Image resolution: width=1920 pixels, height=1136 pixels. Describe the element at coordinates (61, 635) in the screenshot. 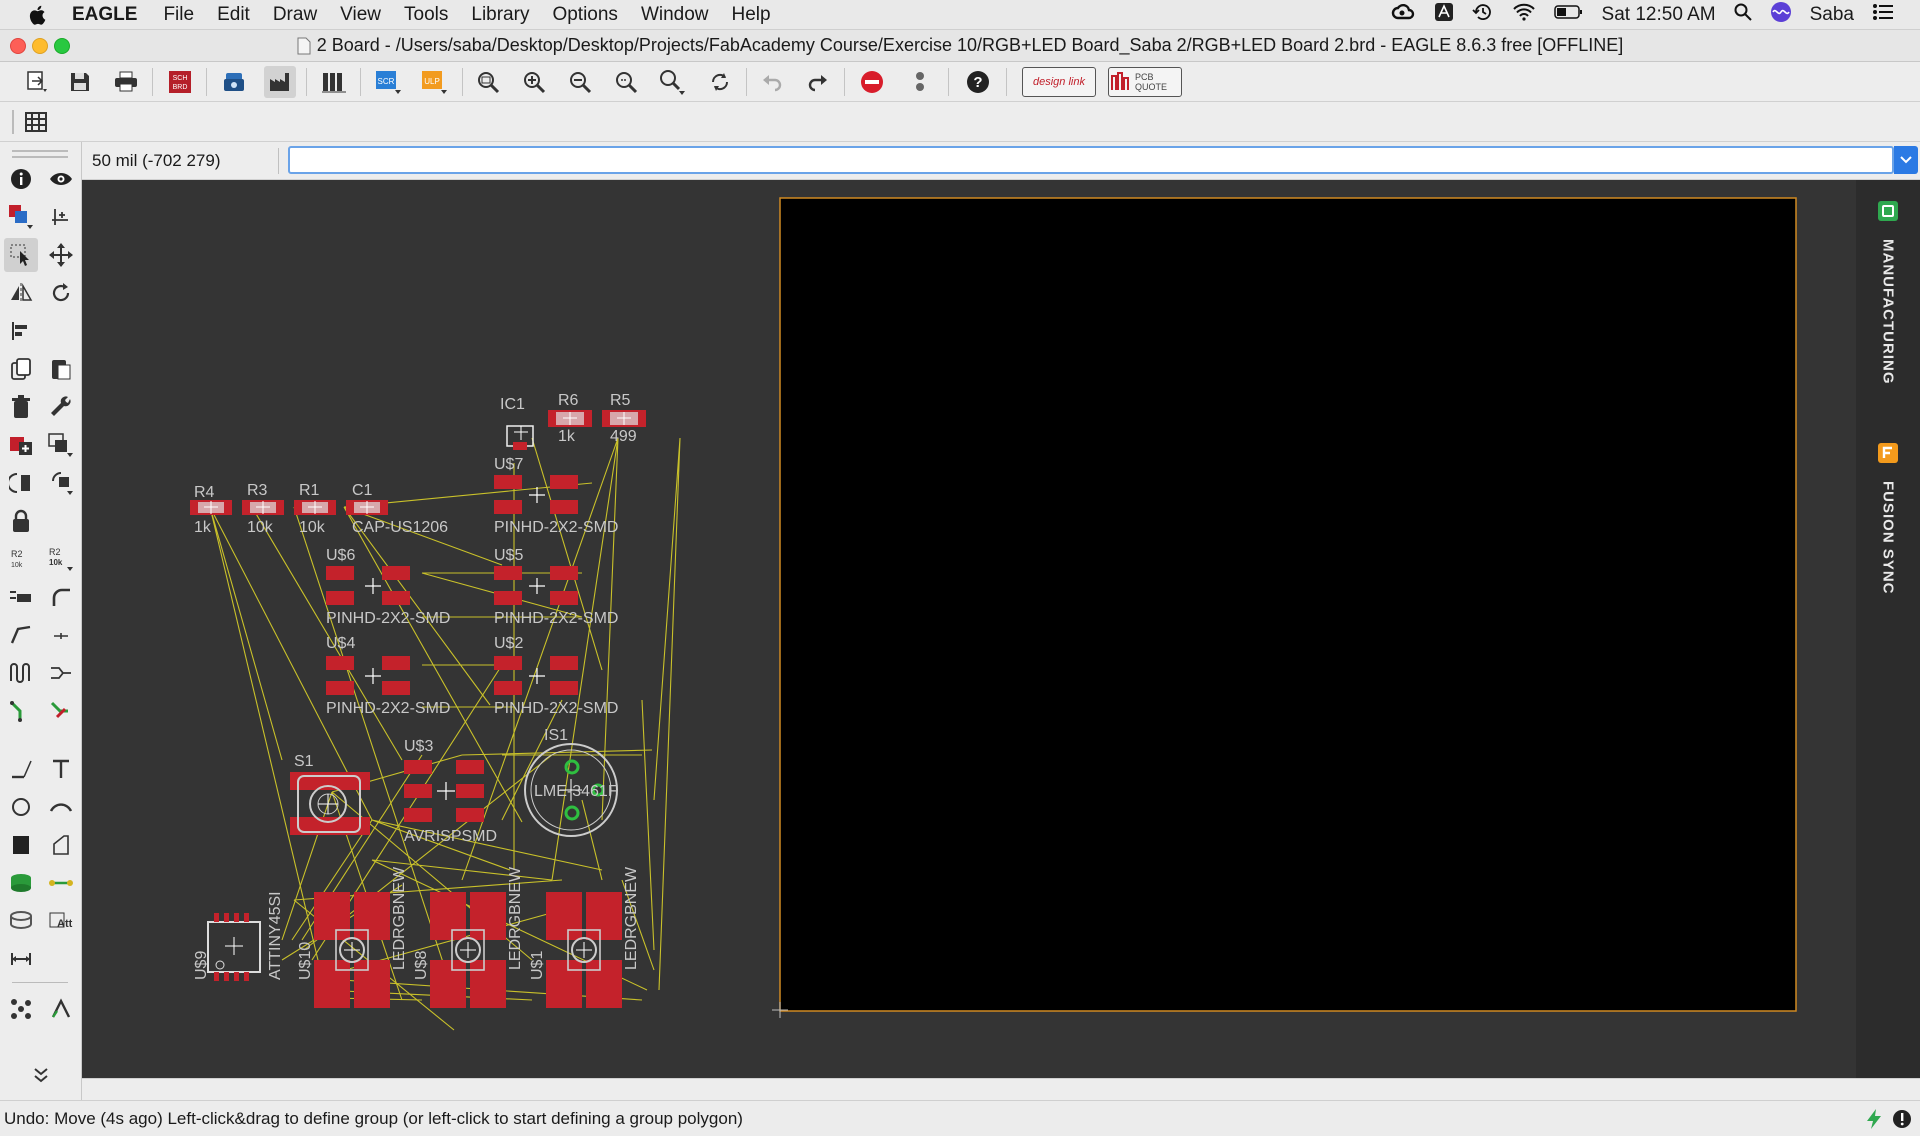

I see `optimize-icon` at that location.